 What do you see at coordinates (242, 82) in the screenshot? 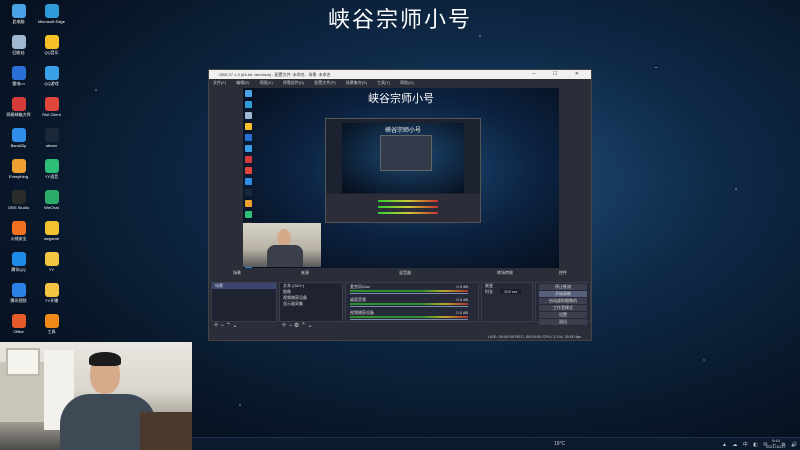
I see `menu-item: 编辑(E)` at bounding box center [242, 82].